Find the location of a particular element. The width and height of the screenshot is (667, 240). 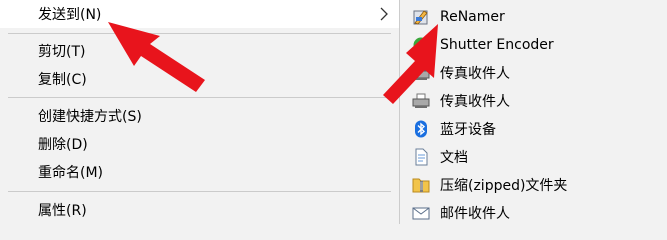

menu-item-create-shortcut: 创建快捷方式(S) is located at coordinates (199, 116).